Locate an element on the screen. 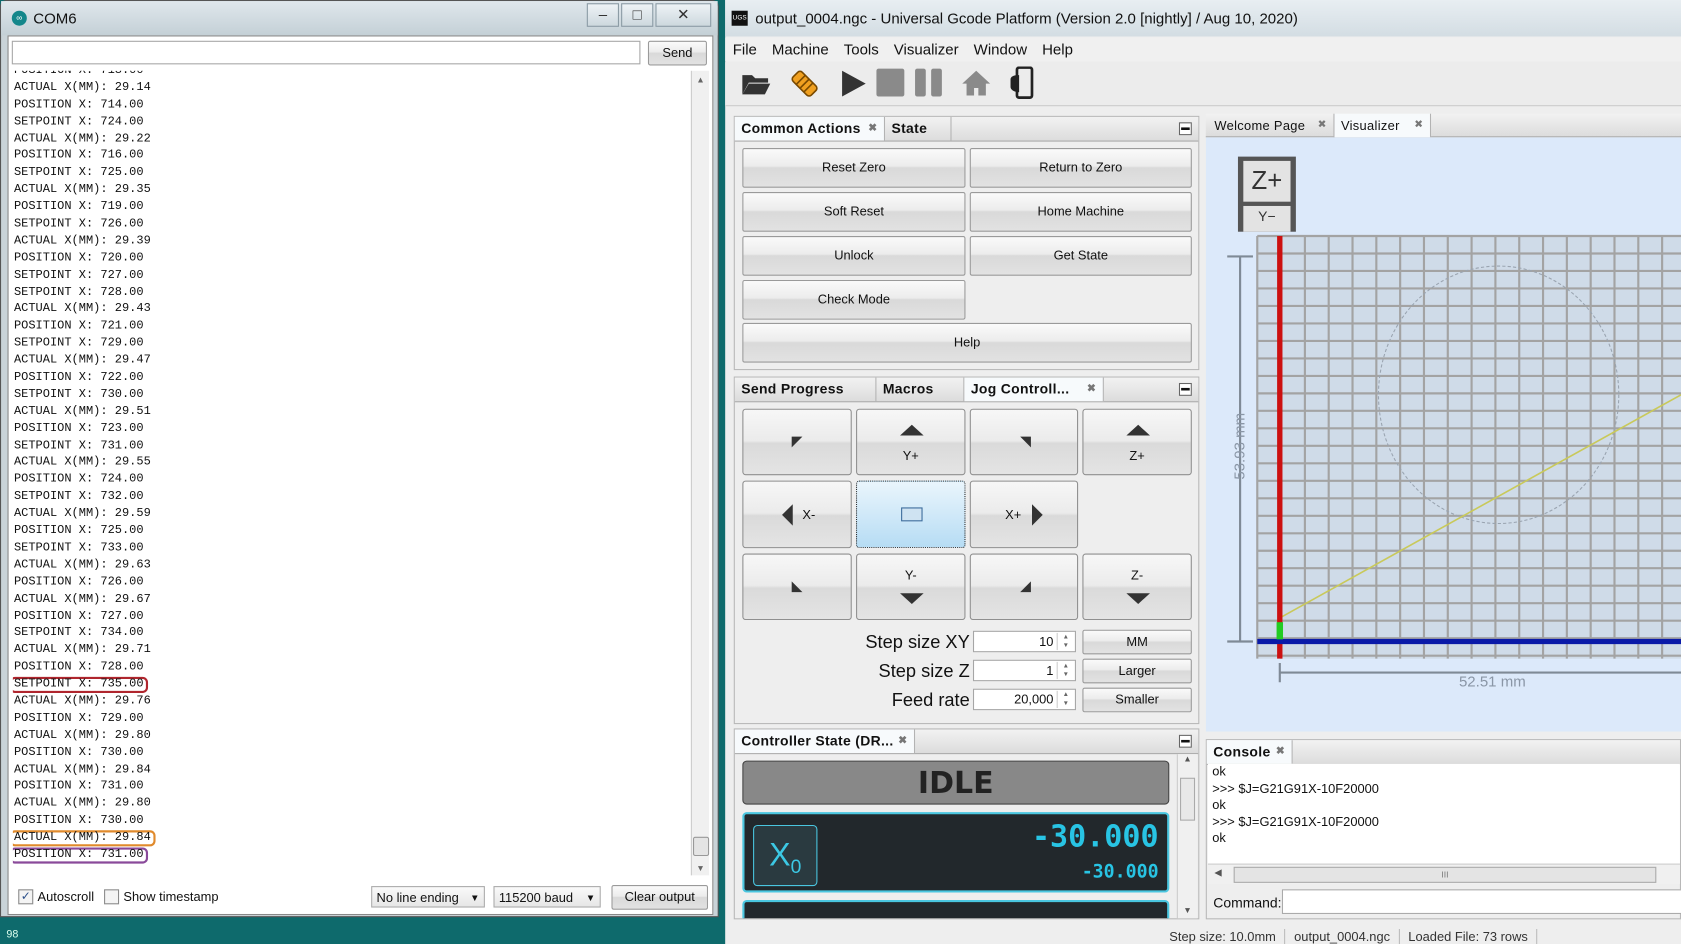  jog-label: Z- is located at coordinates (1137, 575).